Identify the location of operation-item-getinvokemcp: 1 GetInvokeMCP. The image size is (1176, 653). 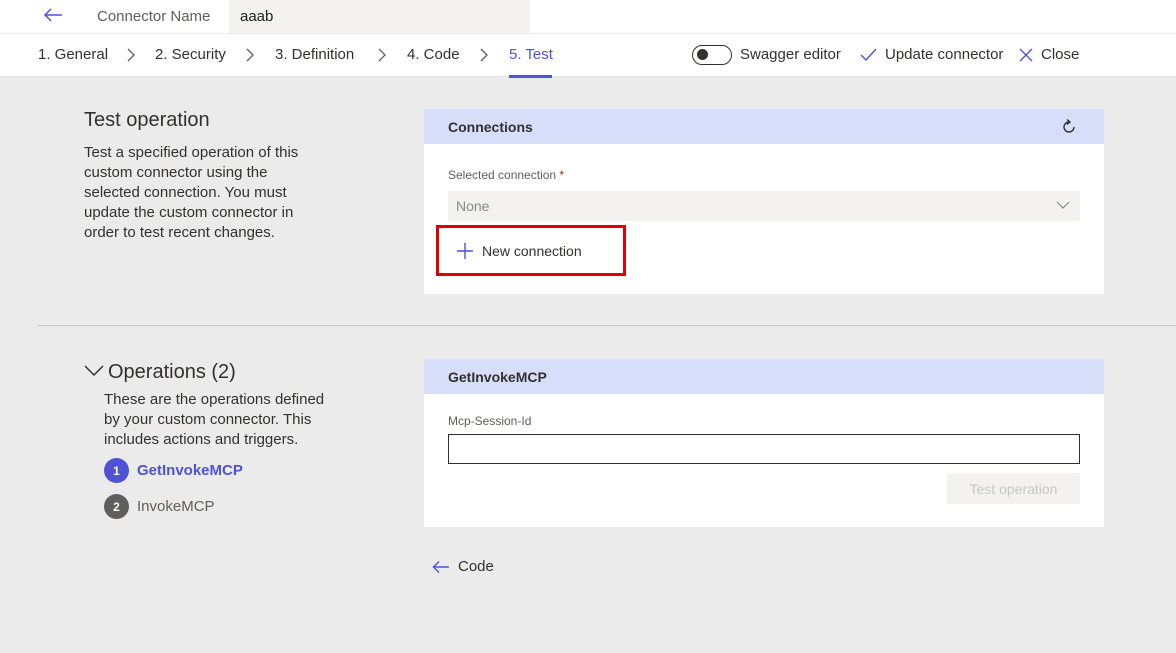
(173, 470).